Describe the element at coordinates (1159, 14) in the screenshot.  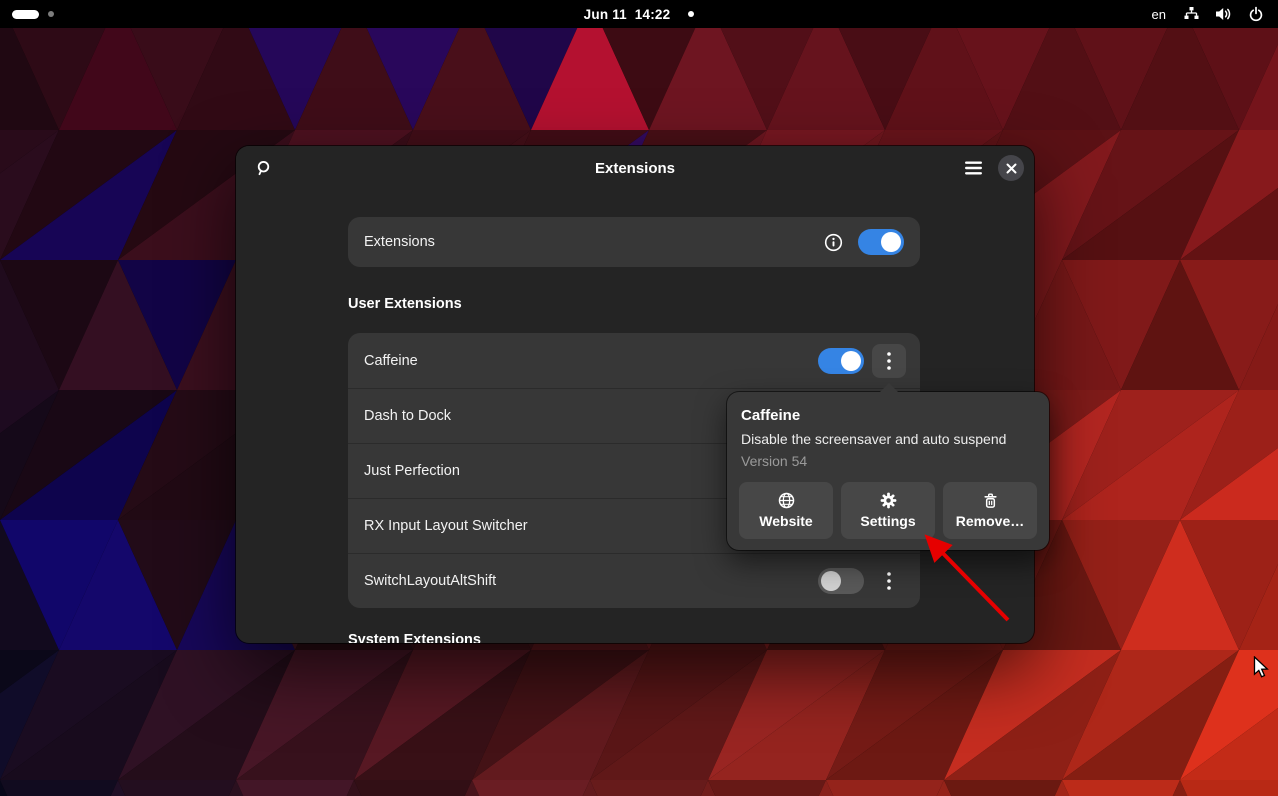
I see `keyboard-layout-indicator: en` at that location.